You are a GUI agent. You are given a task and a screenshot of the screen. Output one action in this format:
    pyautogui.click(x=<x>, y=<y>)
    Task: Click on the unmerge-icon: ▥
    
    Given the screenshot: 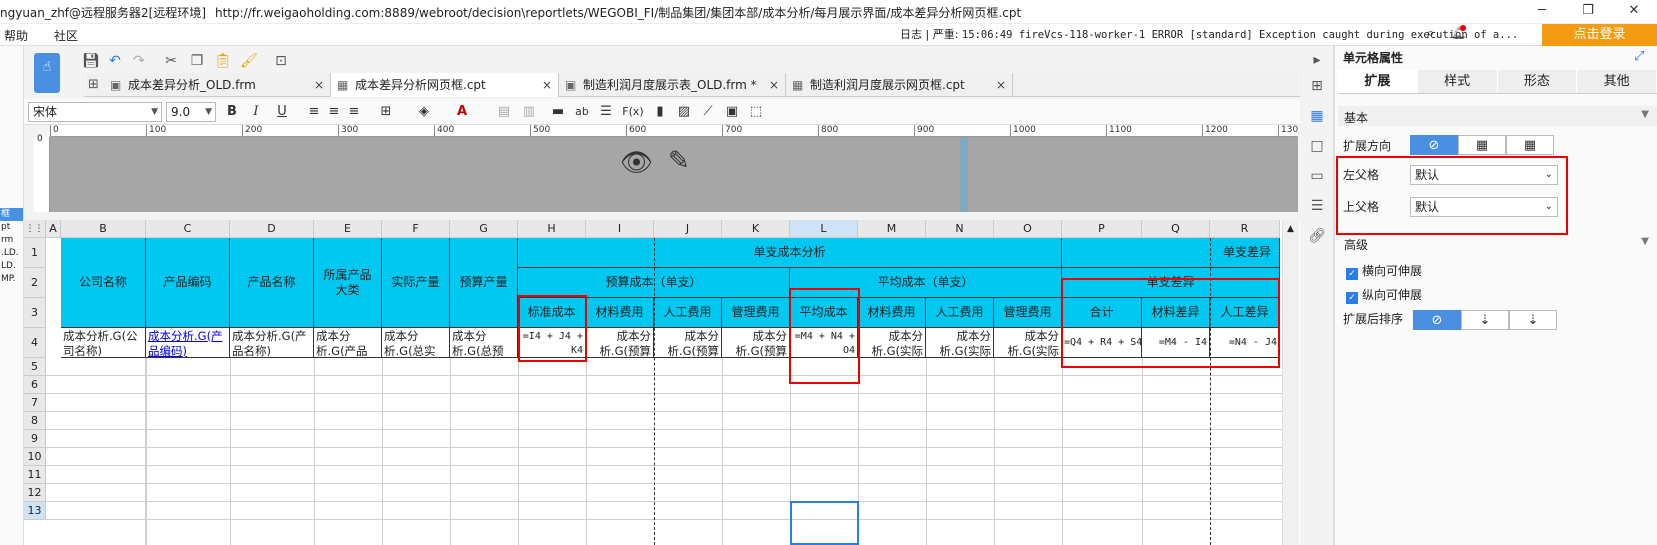 What is the action you would take?
    pyautogui.click(x=529, y=112)
    